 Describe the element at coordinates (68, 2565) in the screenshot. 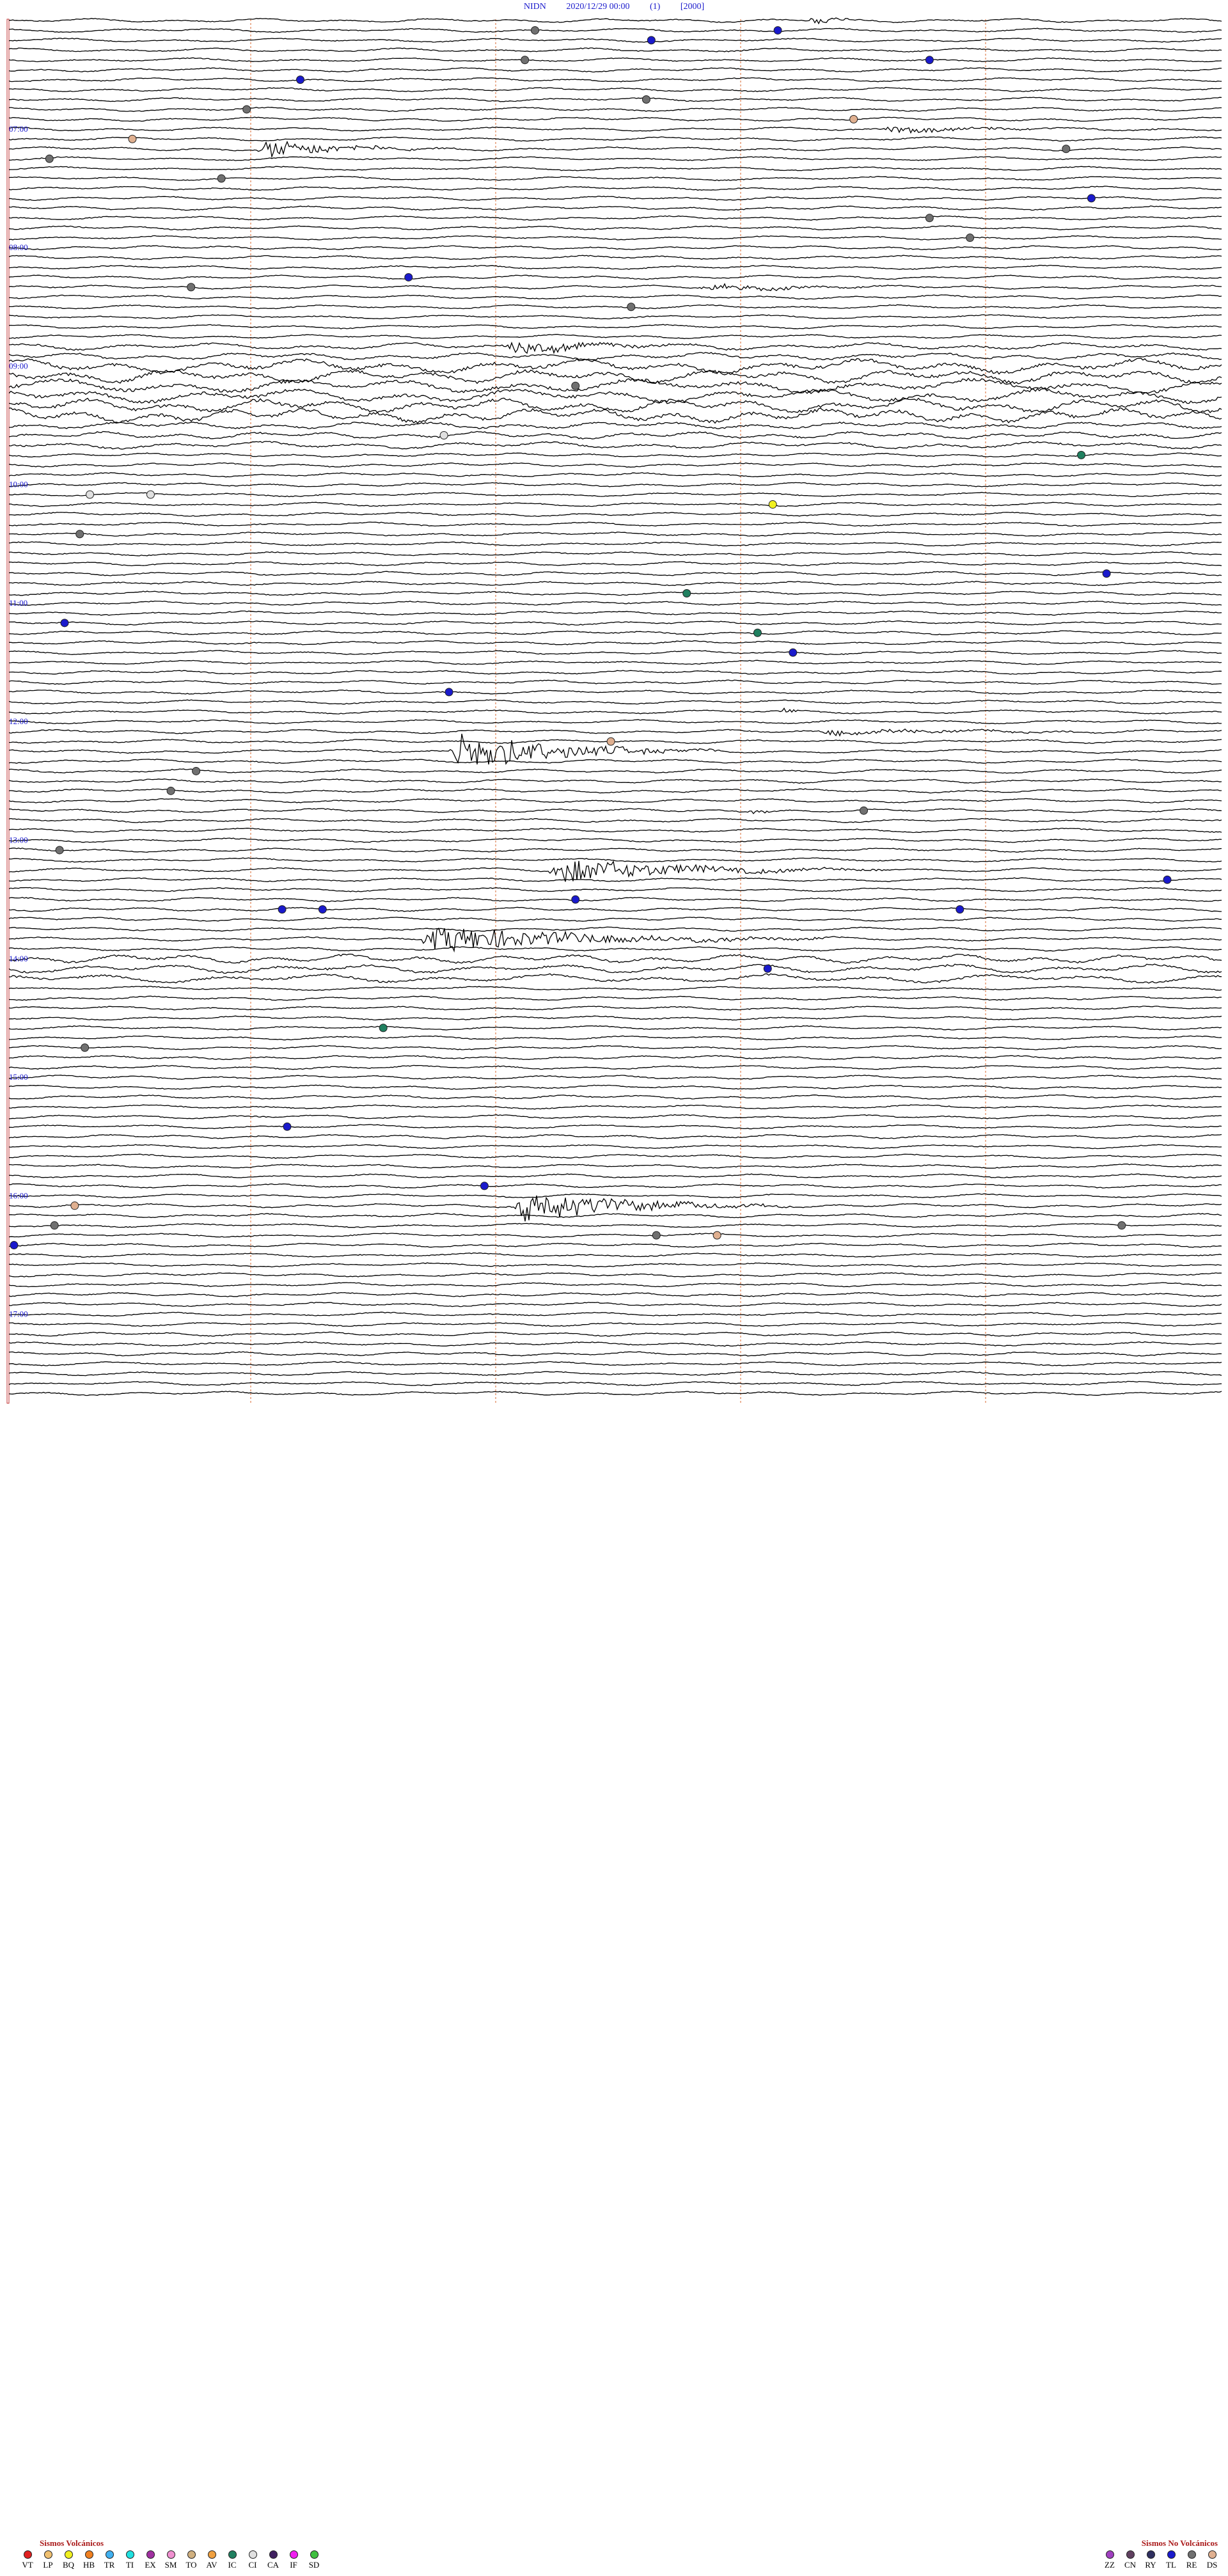

I see `legend-code: BQ` at that location.